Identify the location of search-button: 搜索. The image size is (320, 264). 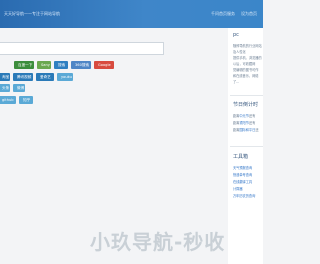
(61, 65).